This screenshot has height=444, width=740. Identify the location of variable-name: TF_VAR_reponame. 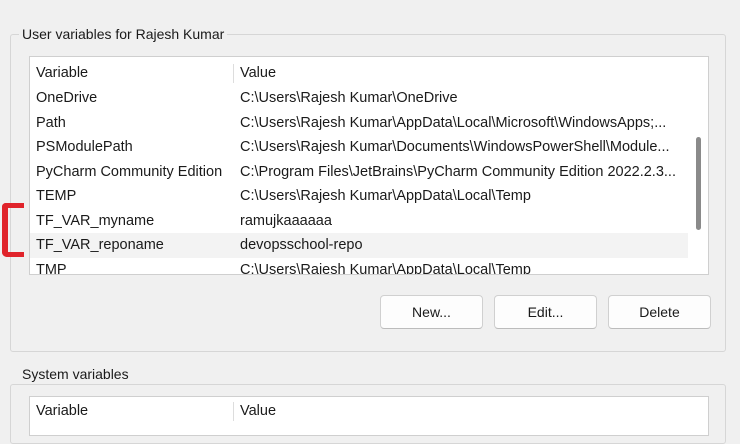
(100, 245).